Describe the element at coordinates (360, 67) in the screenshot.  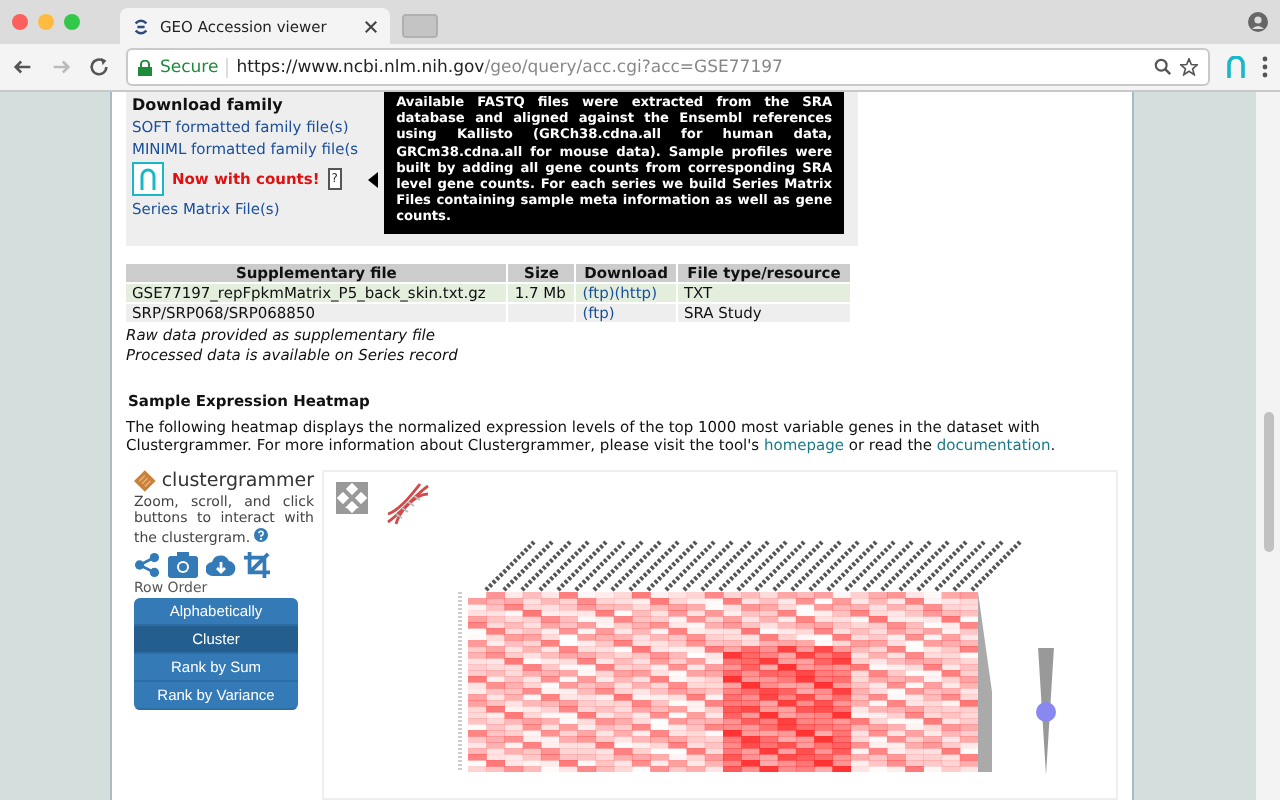
I see `url-host: https://www.ncbi.nlm.nih.gov` at that location.